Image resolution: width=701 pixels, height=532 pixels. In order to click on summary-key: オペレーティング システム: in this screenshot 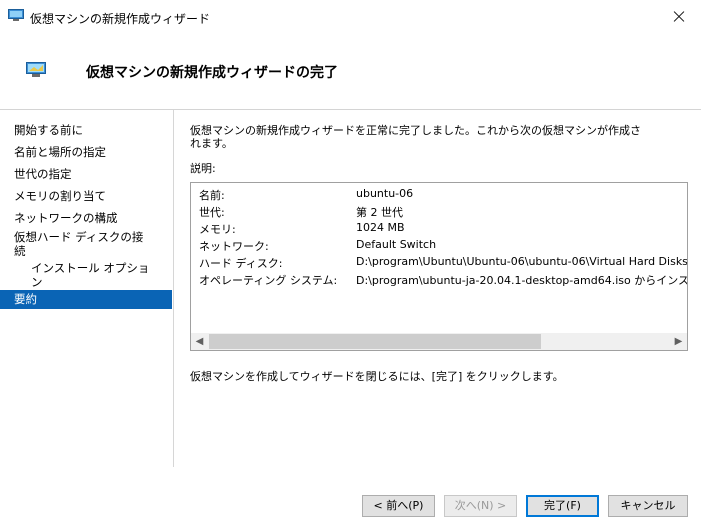, I will do `click(268, 280)`.